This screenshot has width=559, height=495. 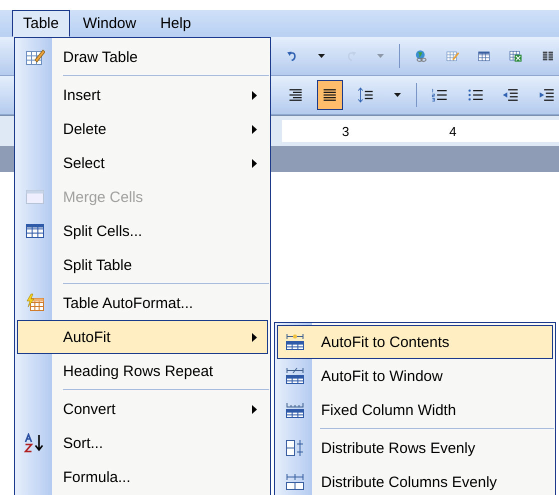 I want to click on menu-item: Distribute Columns Evenly, so click(x=415, y=480).